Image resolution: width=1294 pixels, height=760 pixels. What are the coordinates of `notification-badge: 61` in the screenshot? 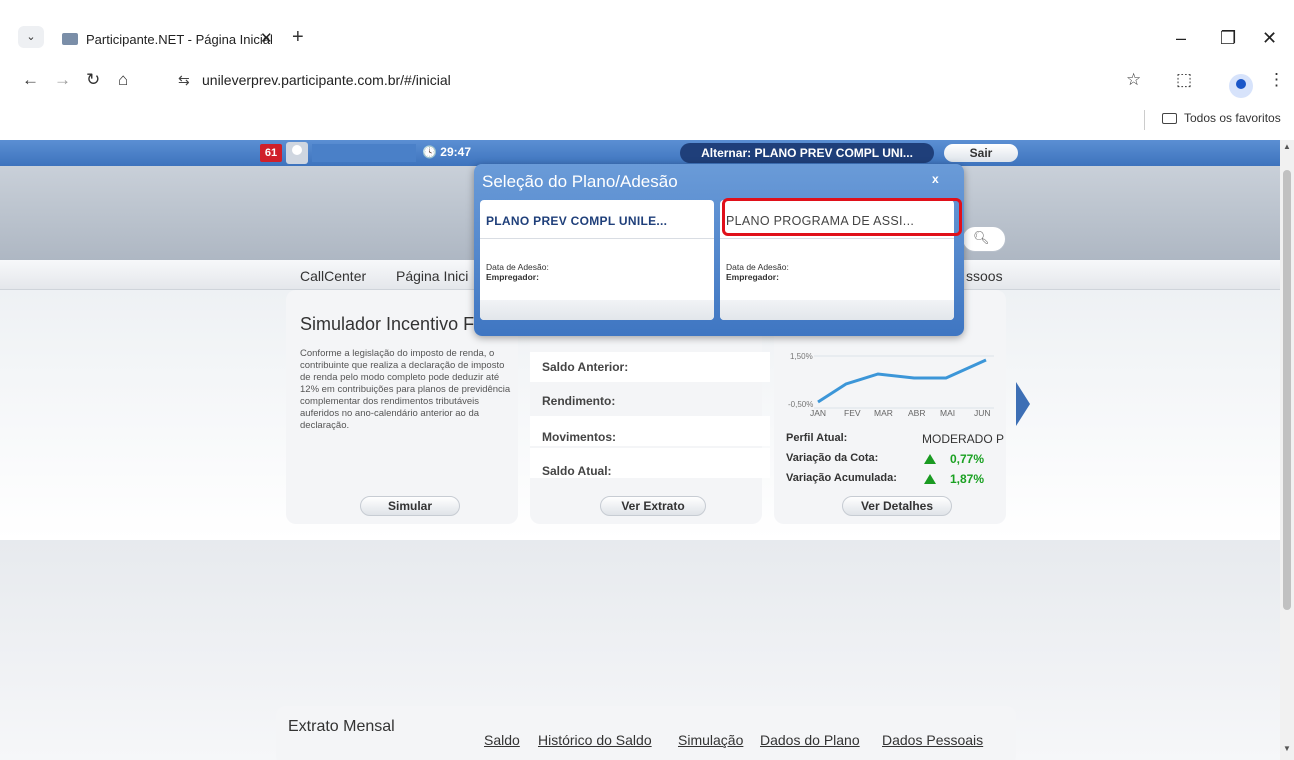 It's located at (271, 153).